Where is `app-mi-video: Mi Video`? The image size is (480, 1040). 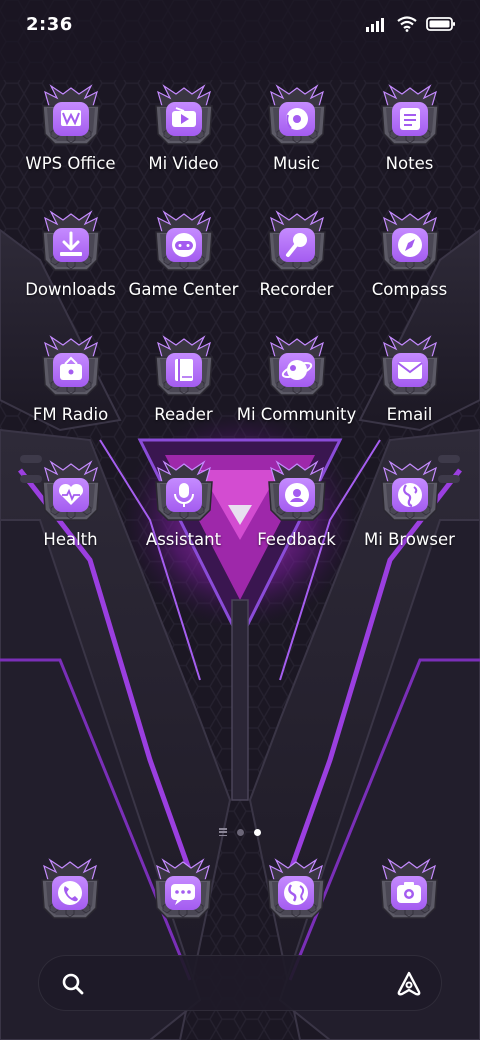
app-mi-video: Mi Video is located at coordinates (183, 141).